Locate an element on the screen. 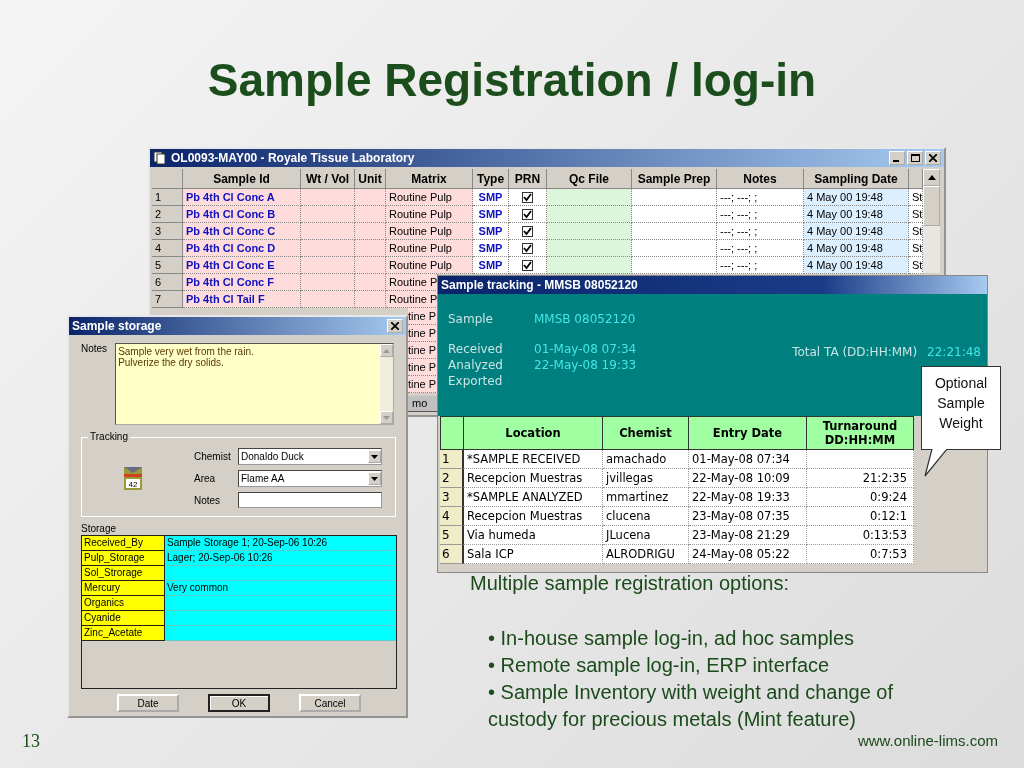  table-cell: amachado is located at coordinates (646, 459).